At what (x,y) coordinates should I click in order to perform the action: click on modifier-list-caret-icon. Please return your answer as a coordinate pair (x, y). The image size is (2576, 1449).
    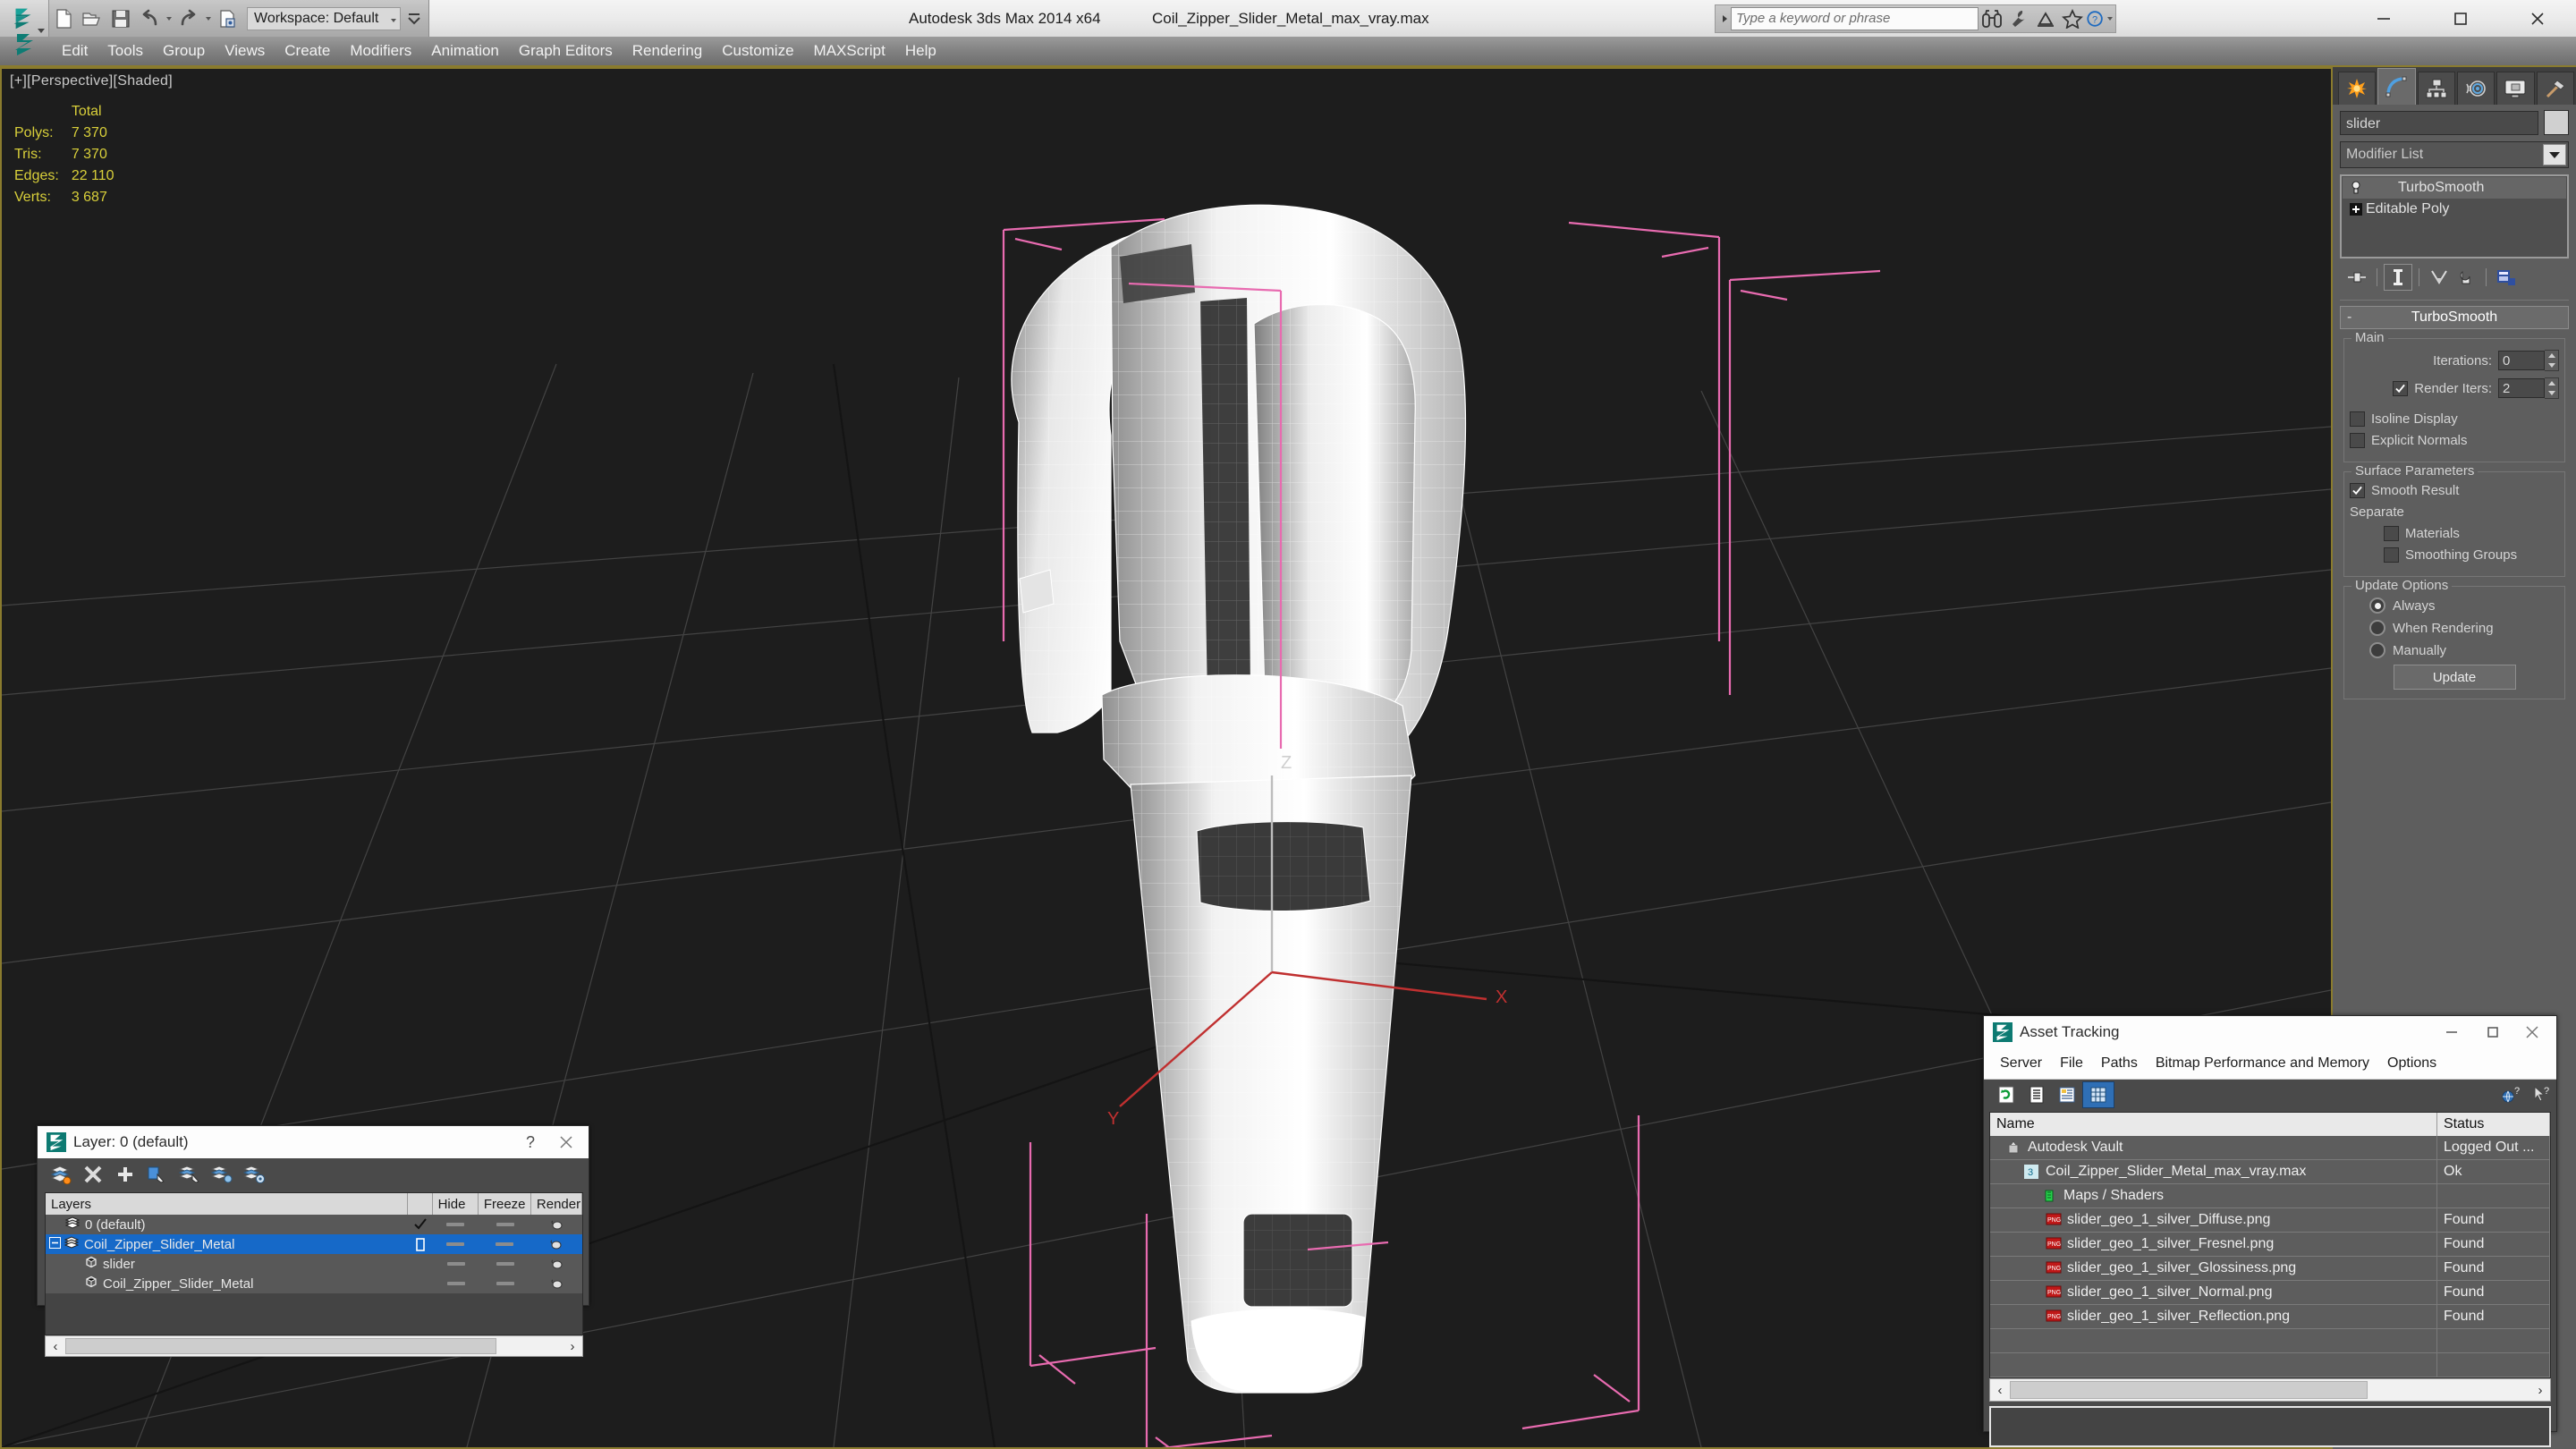
    Looking at the image, I should click on (2554, 154).